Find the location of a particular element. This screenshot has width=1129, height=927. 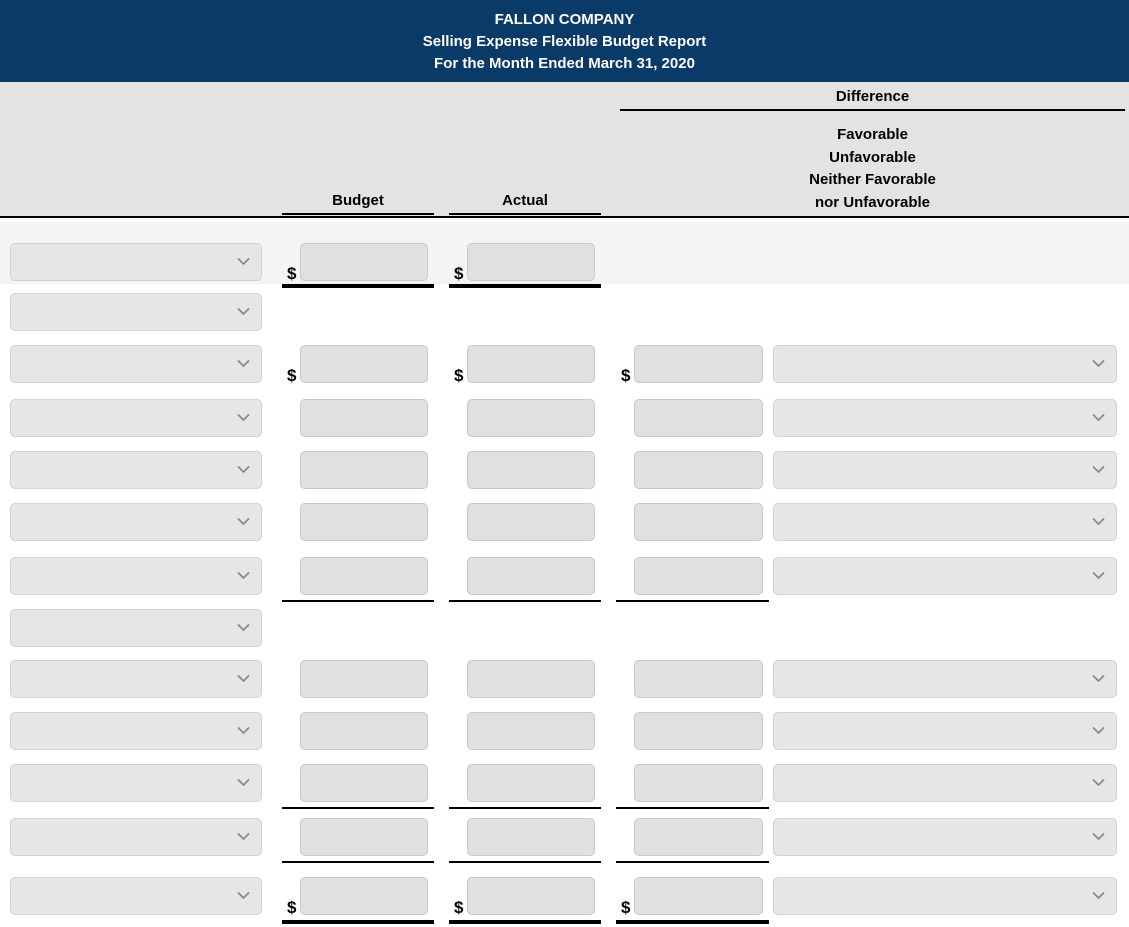

row-5-actual-input is located at coordinates (531, 470).